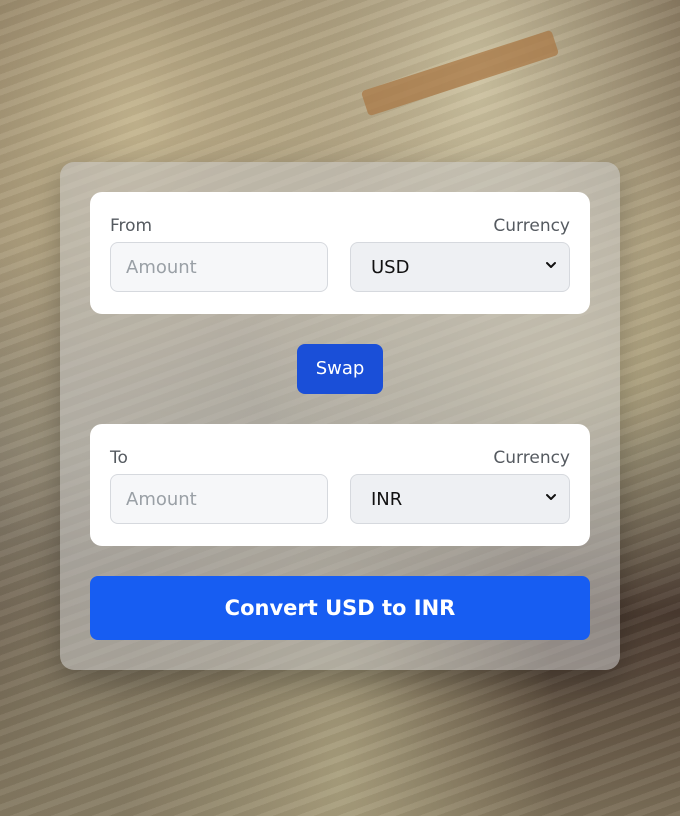 The height and width of the screenshot is (816, 680). What do you see at coordinates (531, 226) in the screenshot?
I see `from-currency-label: Currency` at bounding box center [531, 226].